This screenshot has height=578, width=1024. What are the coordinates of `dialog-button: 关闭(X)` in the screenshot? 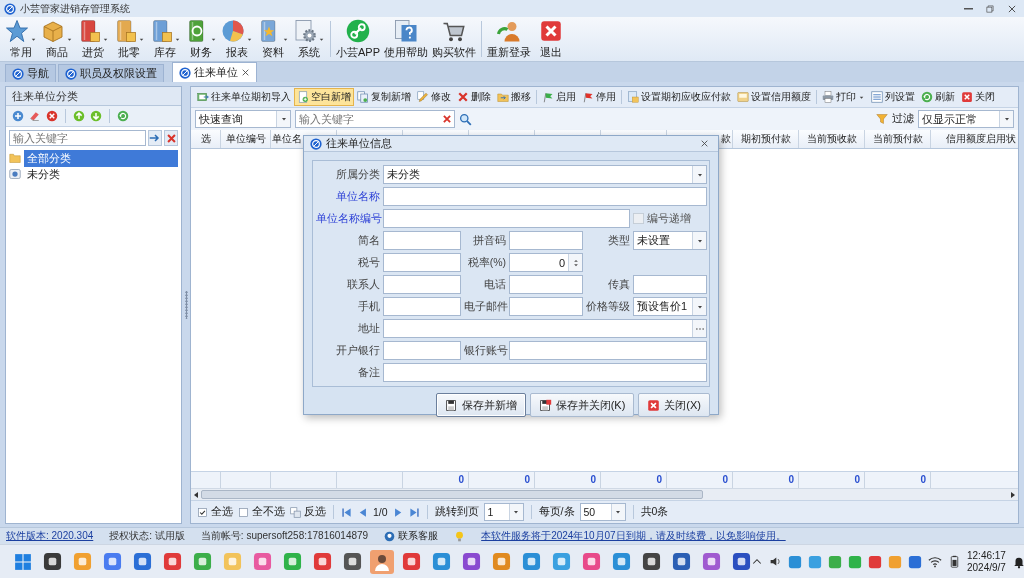 It's located at (674, 405).